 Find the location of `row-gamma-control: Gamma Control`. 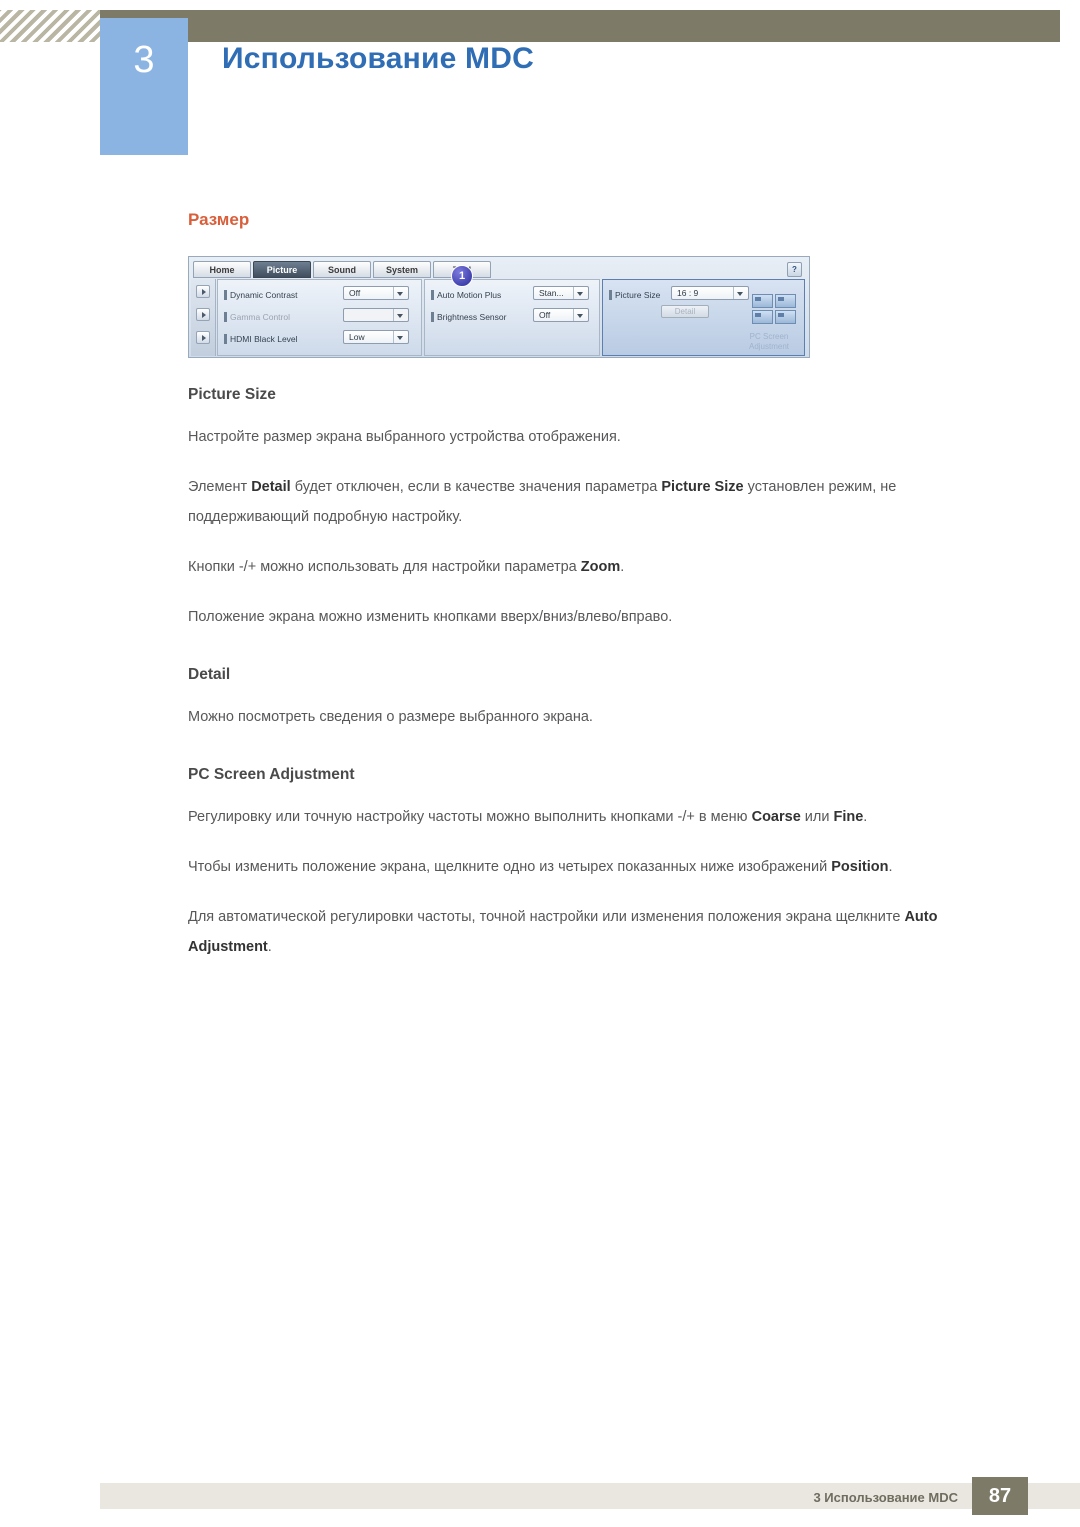

row-gamma-control: Gamma Control is located at coordinates (257, 316).